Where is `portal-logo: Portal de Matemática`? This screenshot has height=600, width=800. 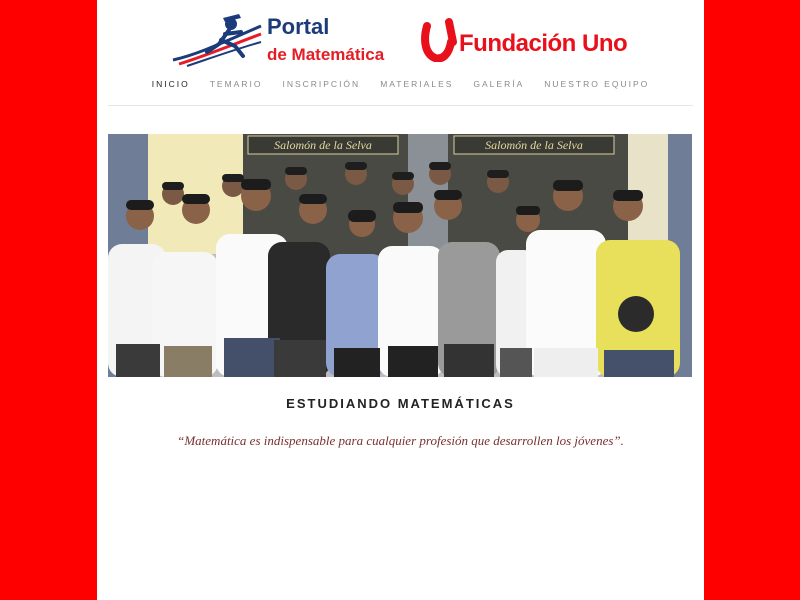
portal-logo: Portal de Matemática is located at coordinates (276, 40).